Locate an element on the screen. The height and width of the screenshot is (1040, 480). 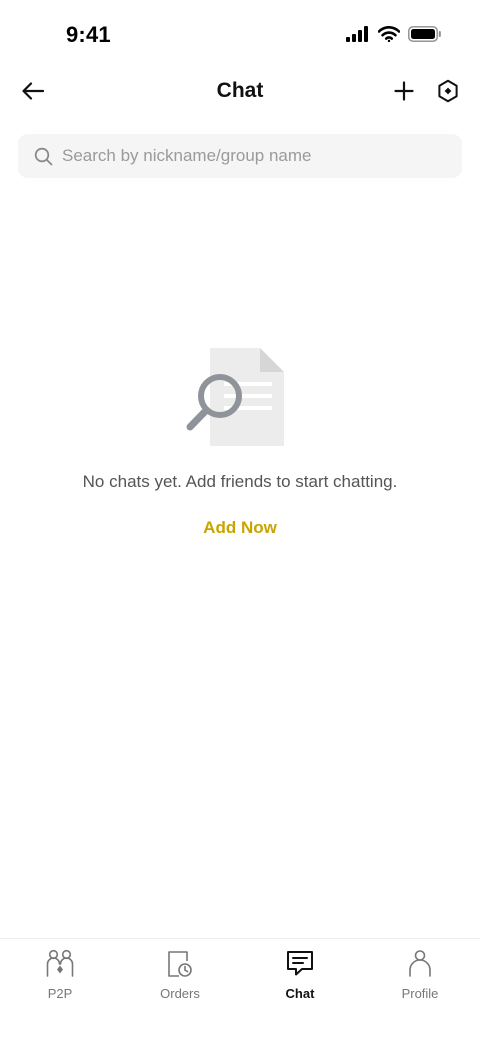
plus-icon is located at coordinates (404, 93).